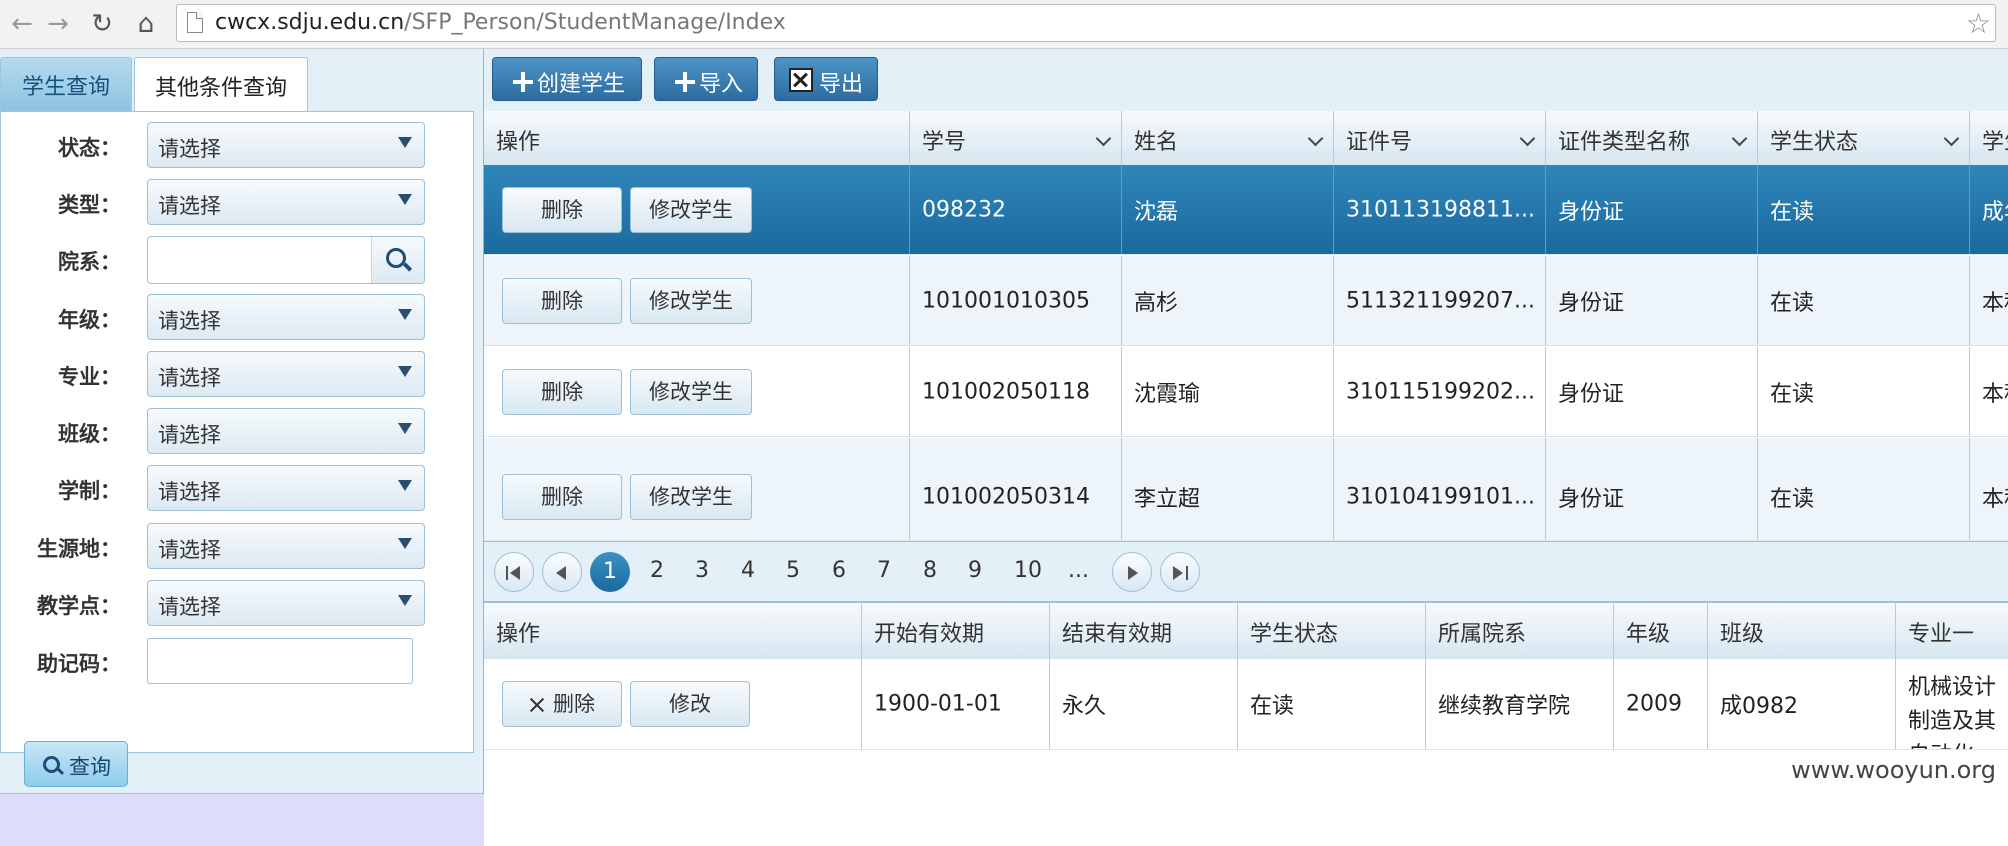  I want to click on page-link: 7, so click(884, 570).